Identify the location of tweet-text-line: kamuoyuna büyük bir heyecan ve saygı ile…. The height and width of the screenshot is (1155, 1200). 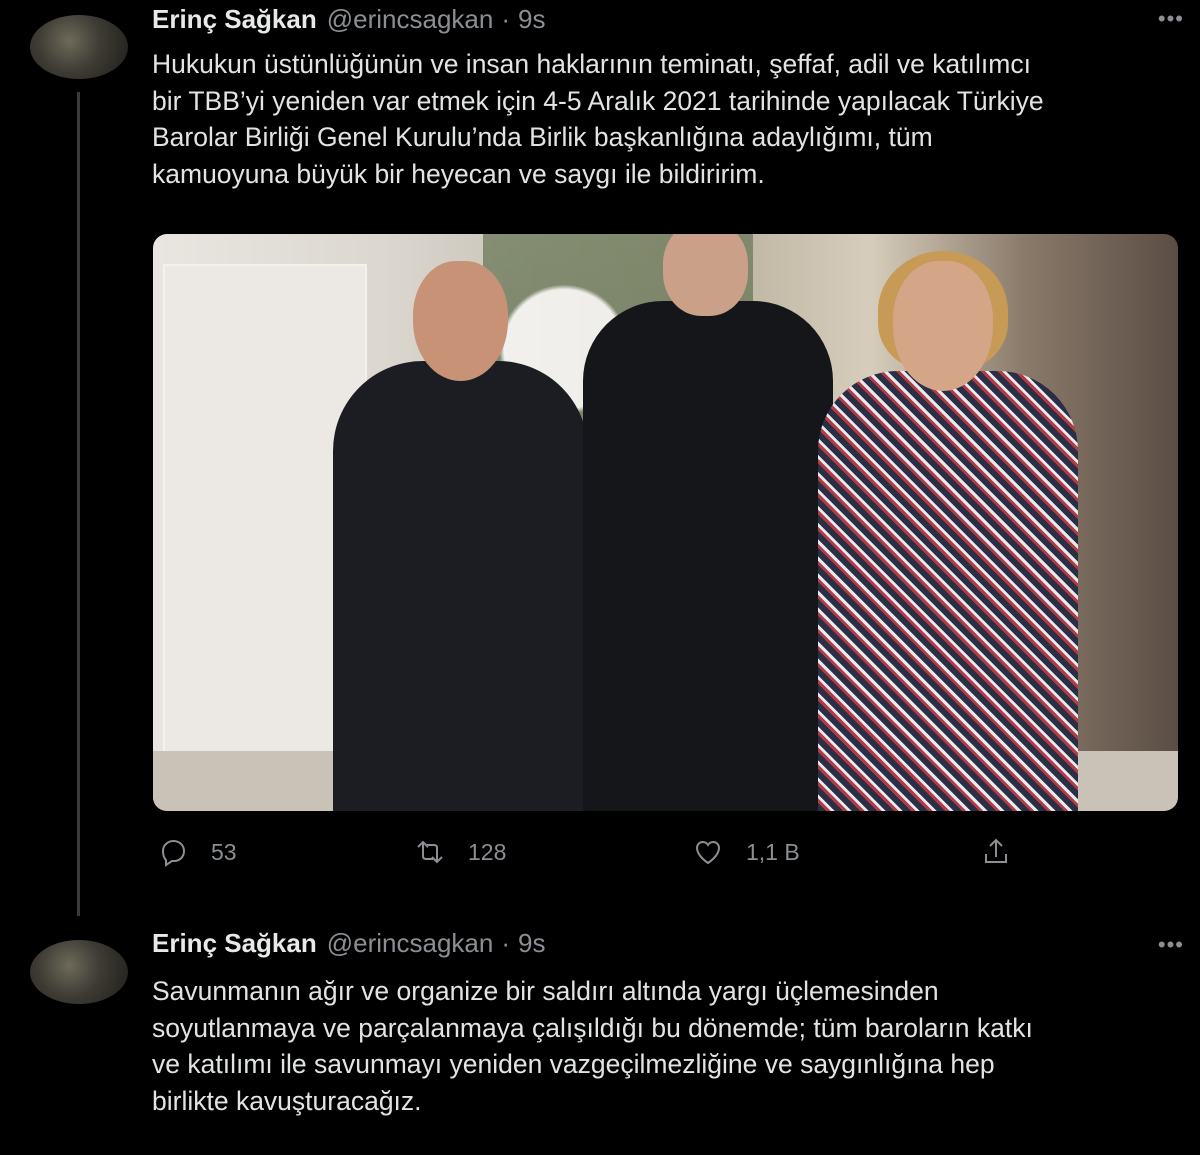
(458, 173).